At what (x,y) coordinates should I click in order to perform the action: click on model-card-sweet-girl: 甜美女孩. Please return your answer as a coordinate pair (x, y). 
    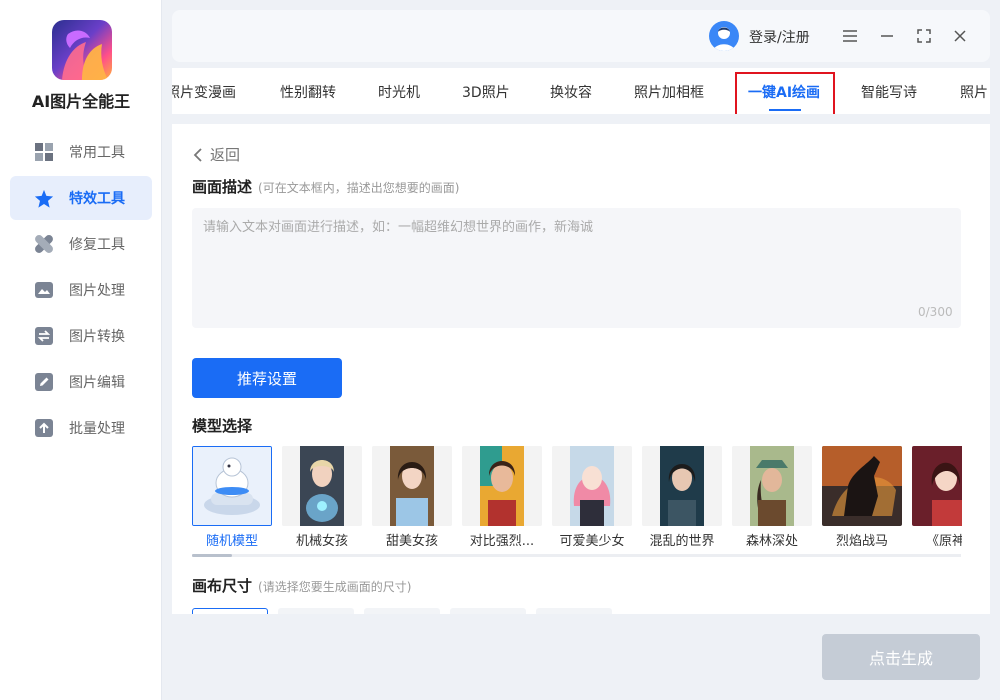
    Looking at the image, I should click on (412, 496).